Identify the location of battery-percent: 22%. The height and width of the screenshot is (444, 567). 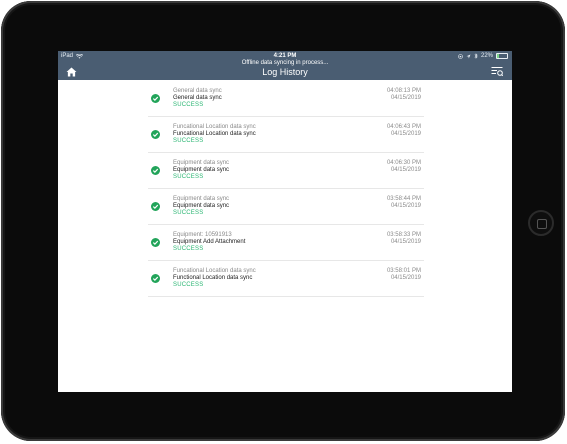
(486, 56).